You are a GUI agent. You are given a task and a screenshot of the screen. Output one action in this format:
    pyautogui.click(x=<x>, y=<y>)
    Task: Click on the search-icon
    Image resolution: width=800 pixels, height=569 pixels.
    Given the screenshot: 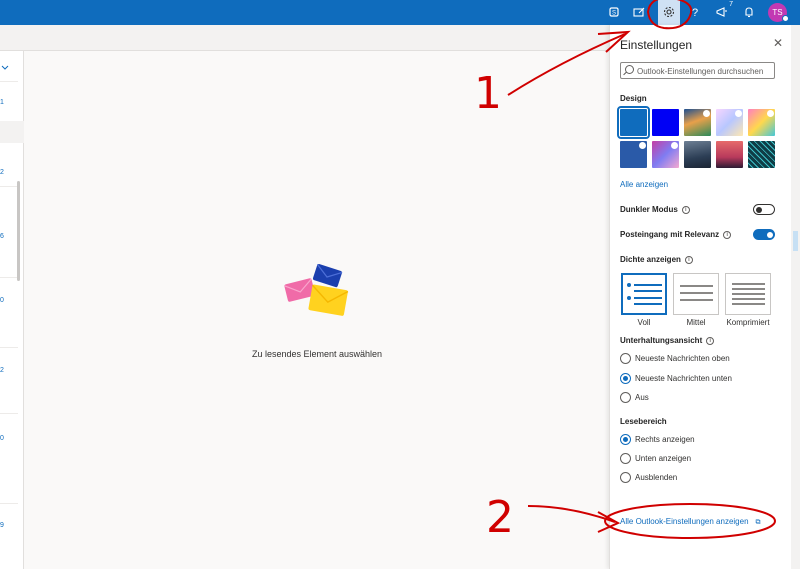 What is the action you would take?
    pyautogui.click(x=629, y=69)
    